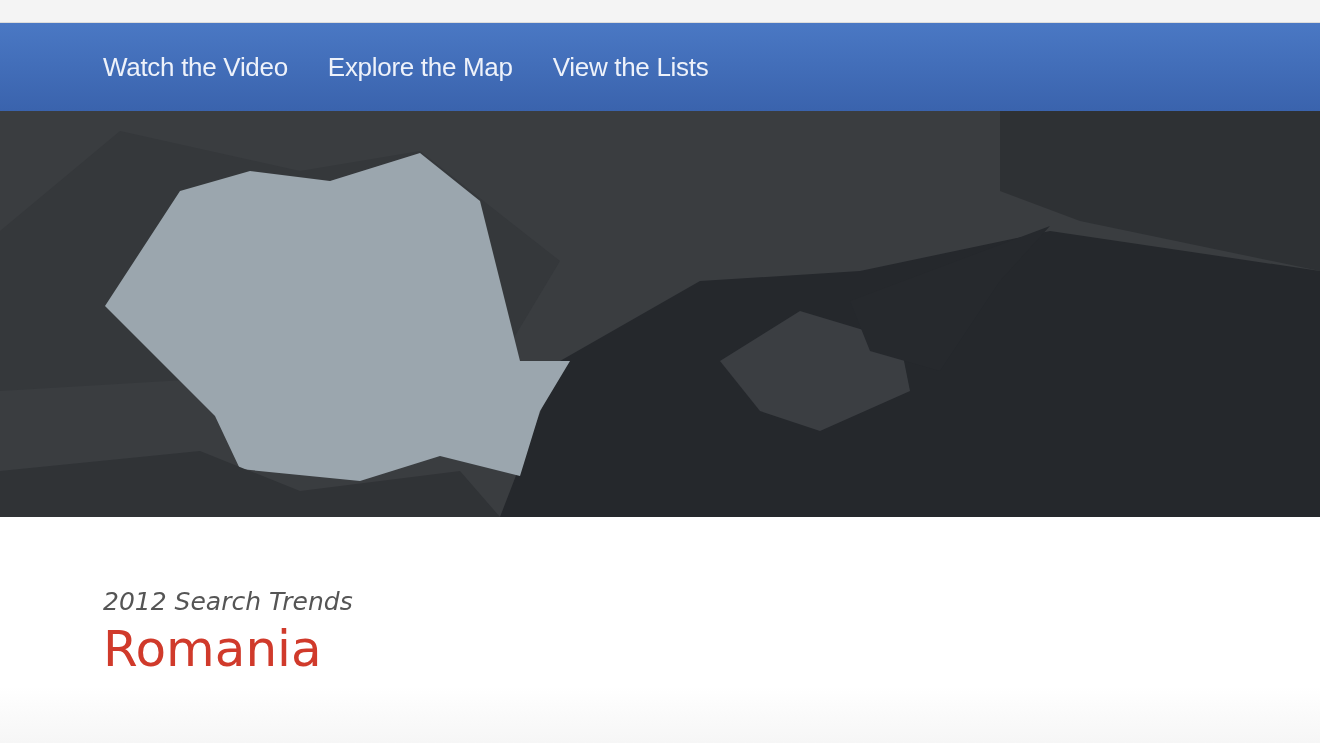 This screenshot has width=1320, height=743. I want to click on page-title: Romania, so click(212, 649).